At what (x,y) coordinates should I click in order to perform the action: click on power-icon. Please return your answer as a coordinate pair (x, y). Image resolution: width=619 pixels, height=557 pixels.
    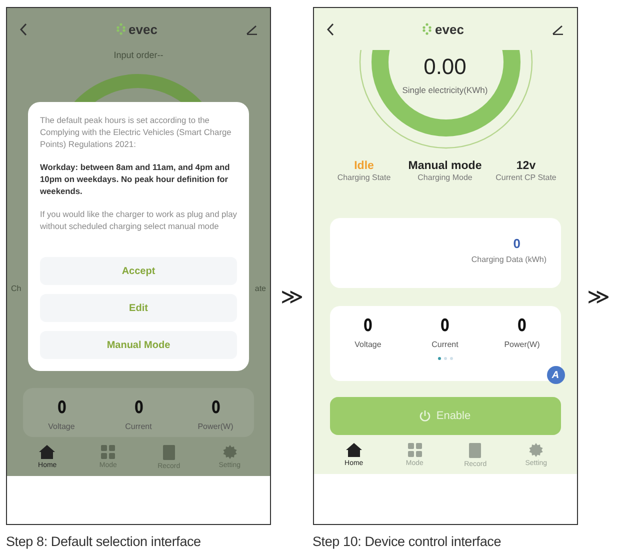
    Looking at the image, I should click on (425, 416).